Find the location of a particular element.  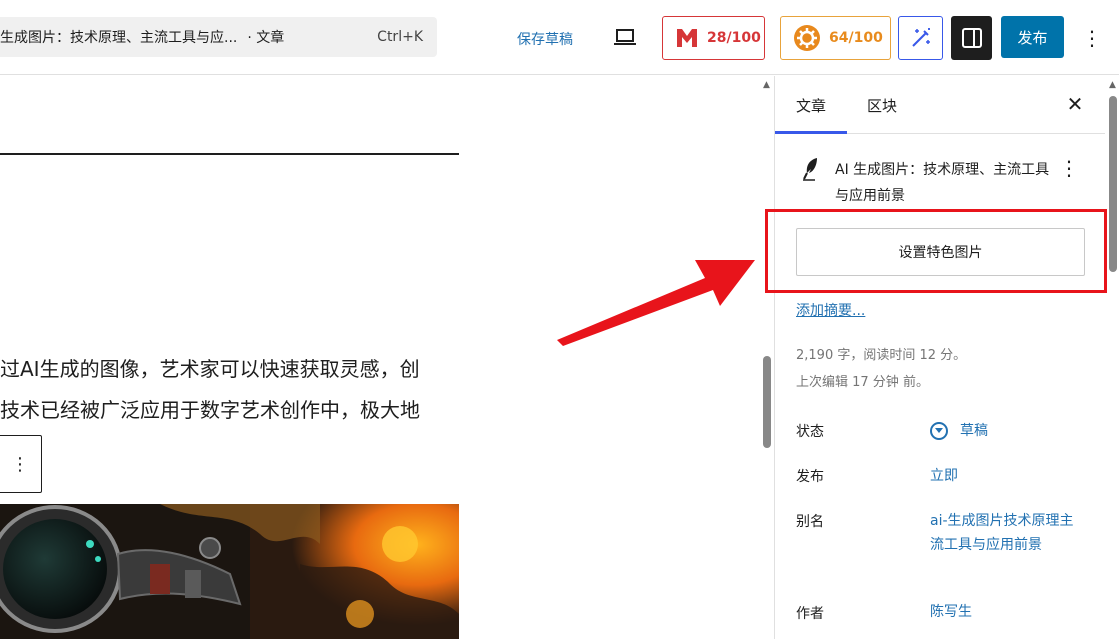

sidebar-panel-icon is located at coordinates (971, 38).